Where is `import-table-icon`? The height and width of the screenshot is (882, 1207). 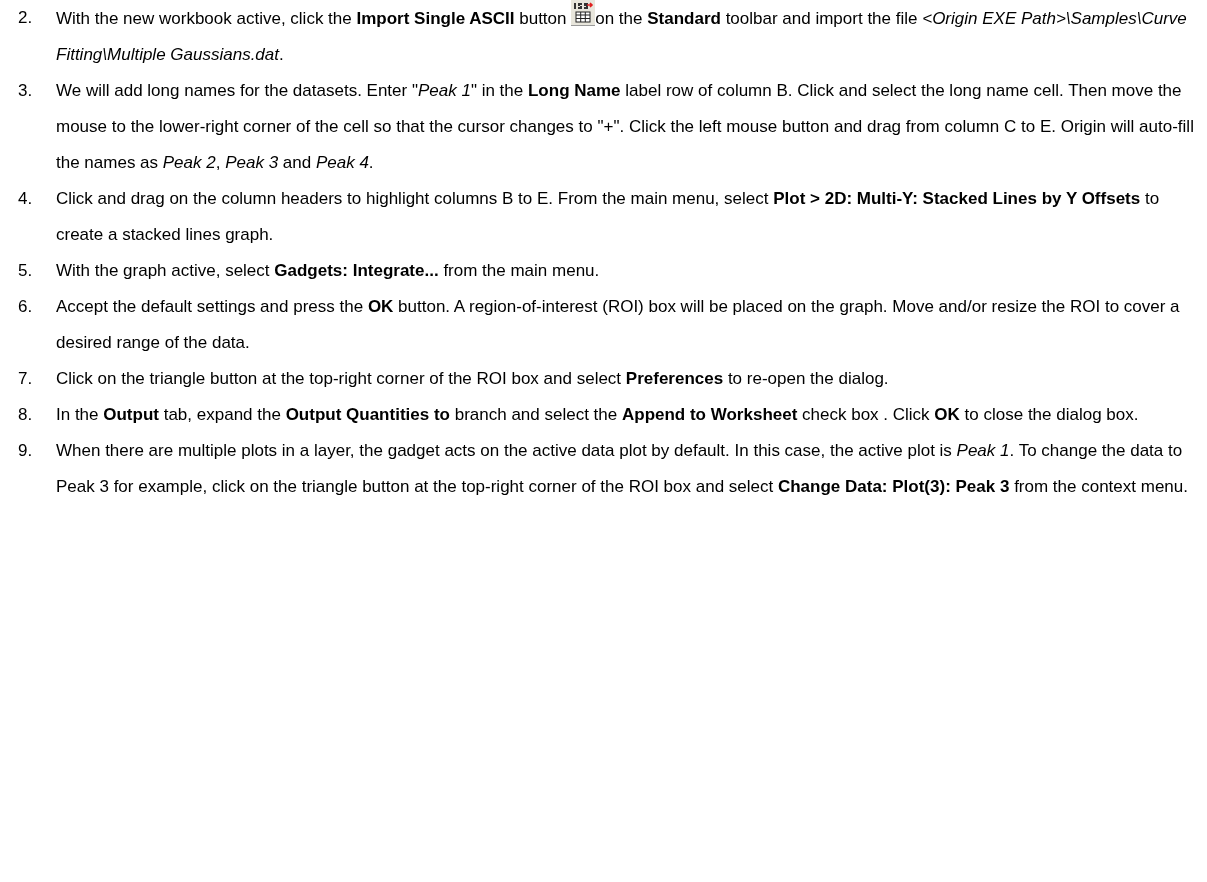 import-table-icon is located at coordinates (583, 13).